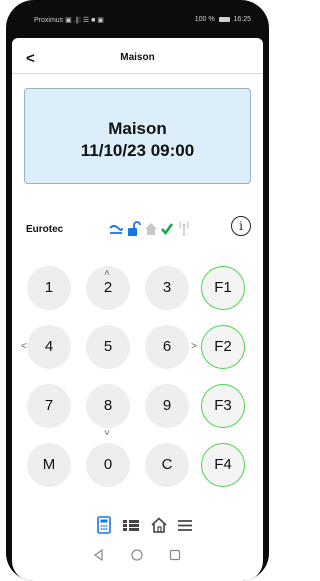 The width and height of the screenshot is (320, 581). I want to click on keypad-tab-icon, so click(104, 525).